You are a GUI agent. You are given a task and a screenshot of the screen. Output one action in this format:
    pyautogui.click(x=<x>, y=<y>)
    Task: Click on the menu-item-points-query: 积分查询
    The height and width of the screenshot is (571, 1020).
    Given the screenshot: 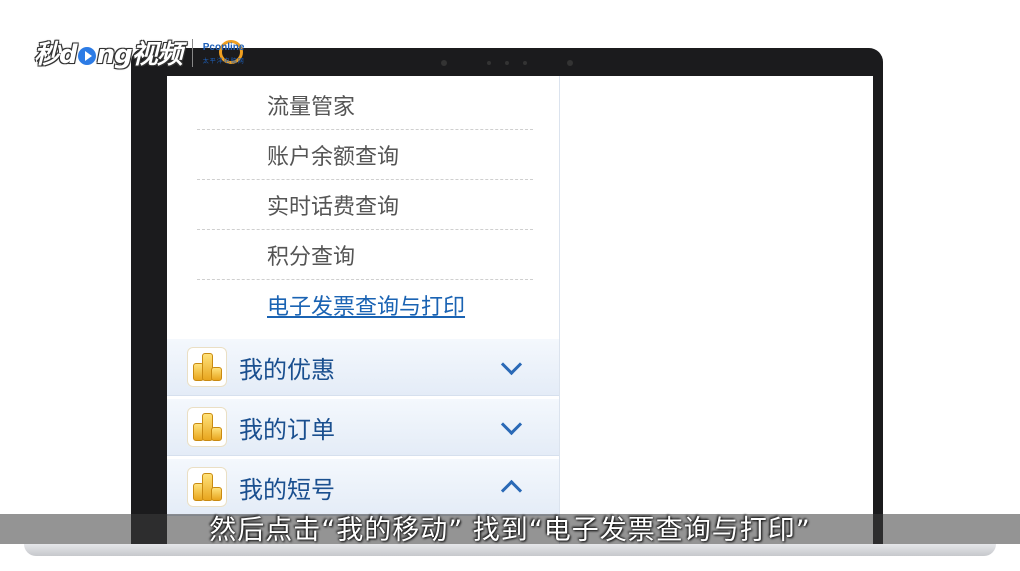 What is the action you would take?
    pyautogui.click(x=365, y=255)
    